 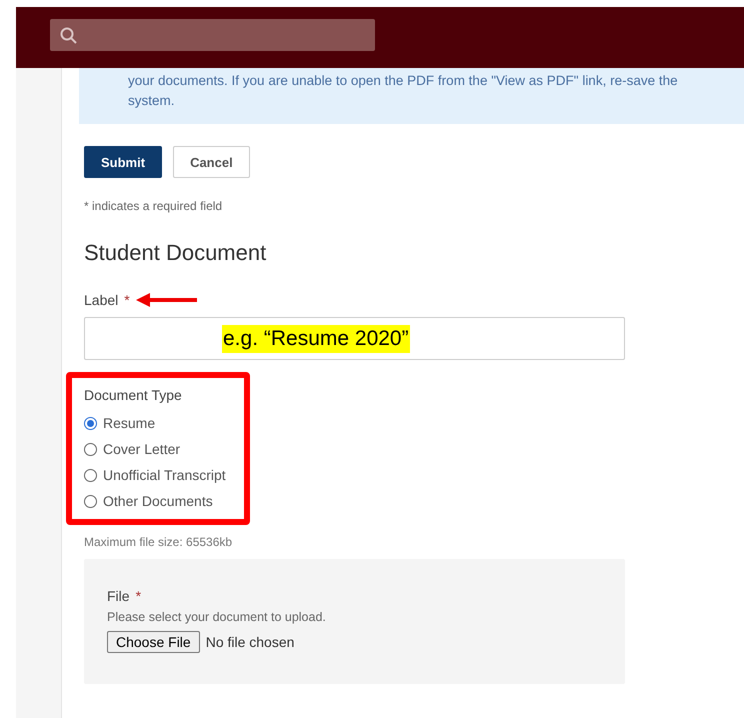 What do you see at coordinates (152, 101) in the screenshot?
I see `notice-text: system.` at bounding box center [152, 101].